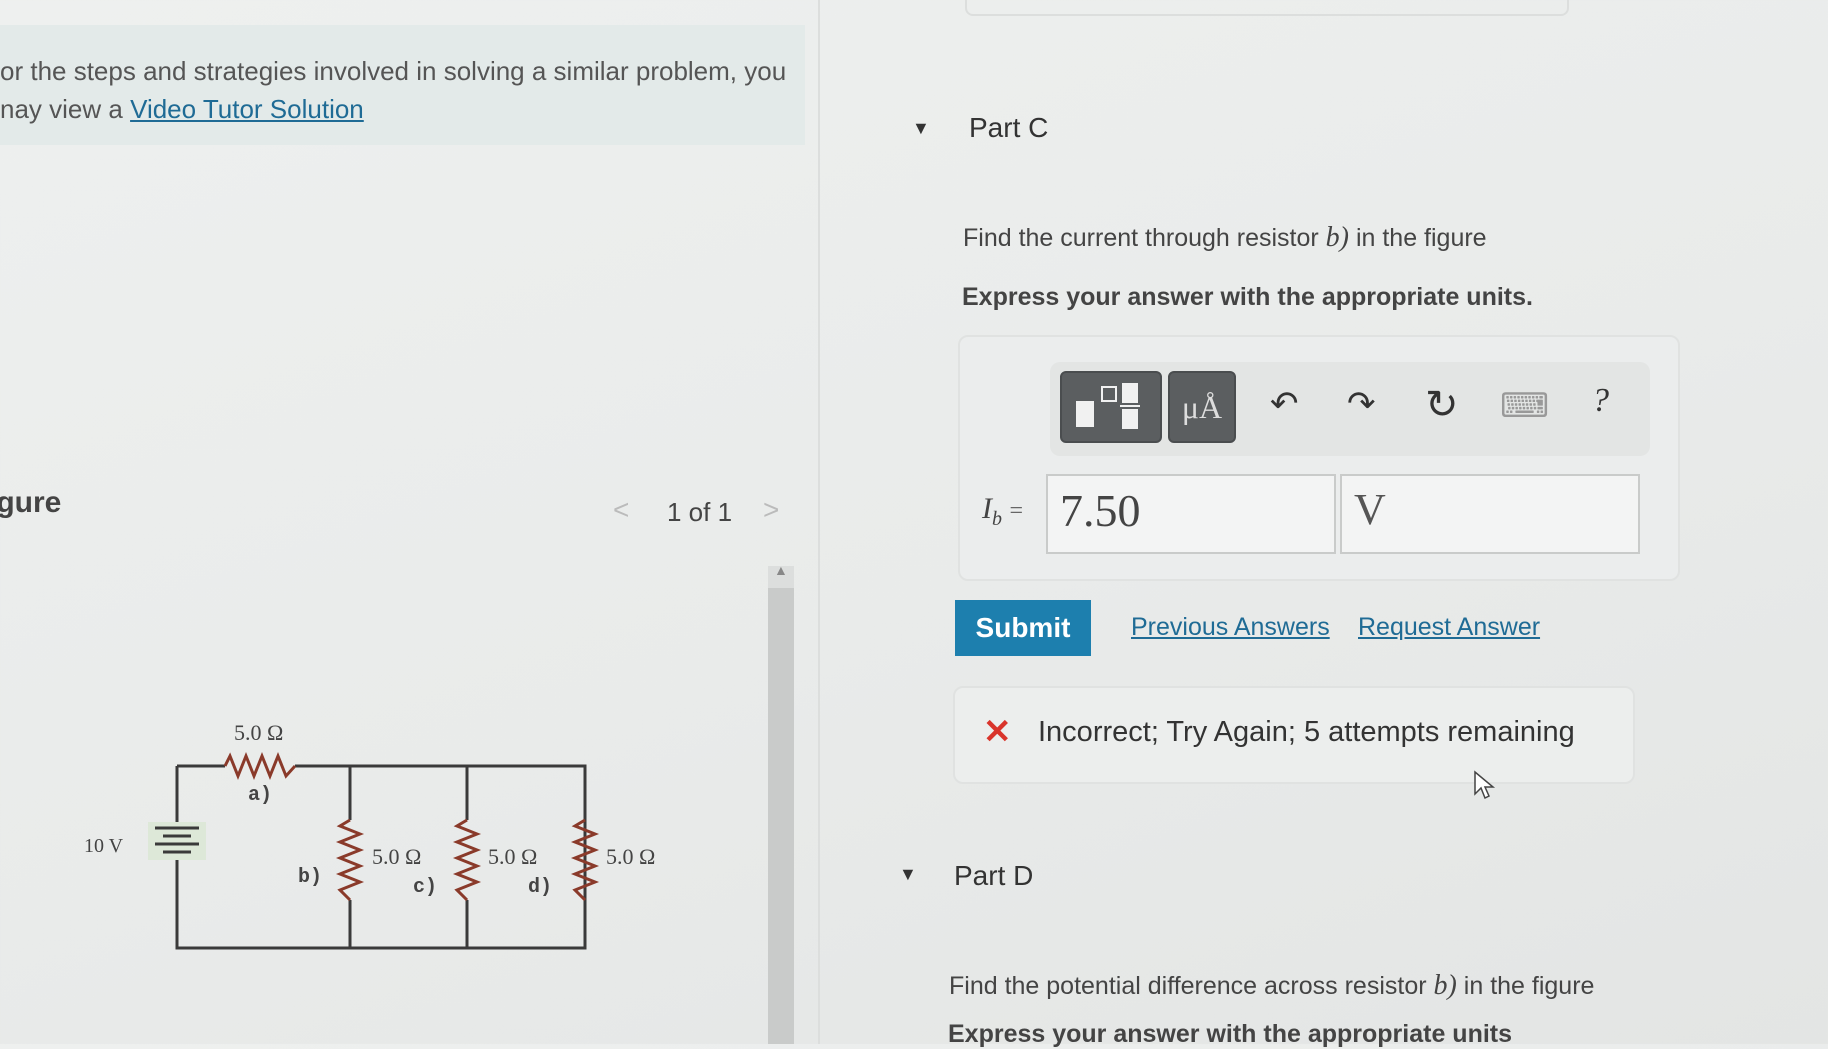 The height and width of the screenshot is (1049, 1828). Describe the element at coordinates (997, 519) in the screenshot. I see `variable-subscript: b` at that location.